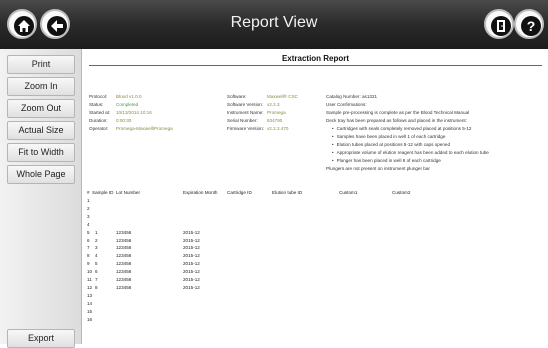 This screenshot has height=348, width=548. Describe the element at coordinates (90, 272) in the screenshot. I see `table-cell: 10` at that location.